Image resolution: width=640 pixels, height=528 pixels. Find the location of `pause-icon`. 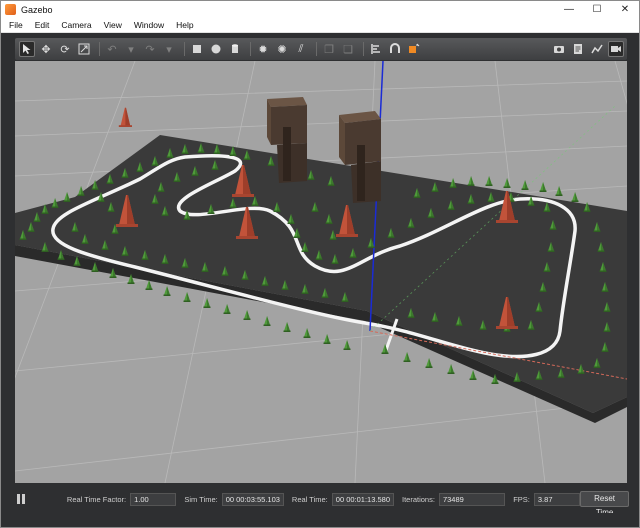

pause-icon is located at coordinates (21, 499).